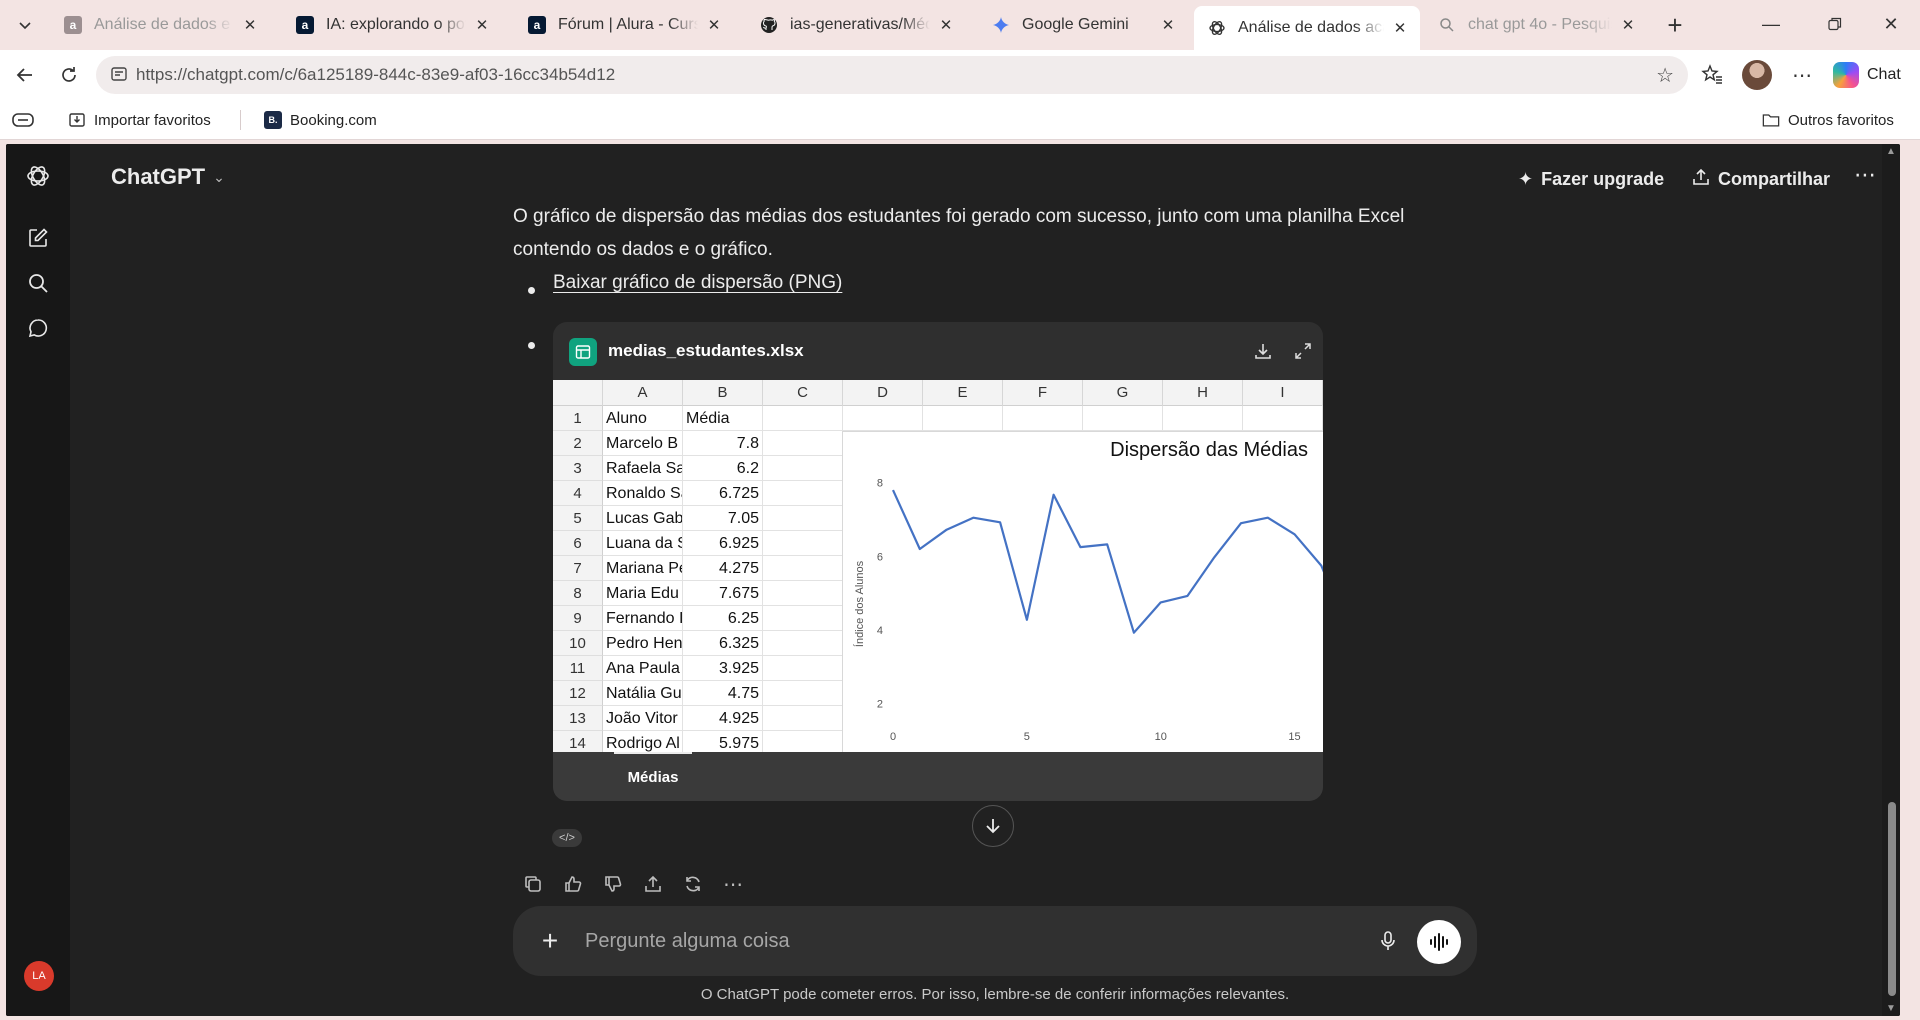 The width and height of the screenshot is (1920, 1020). What do you see at coordinates (573, 884) in the screenshot?
I see `thumbs-up-icon` at bounding box center [573, 884].